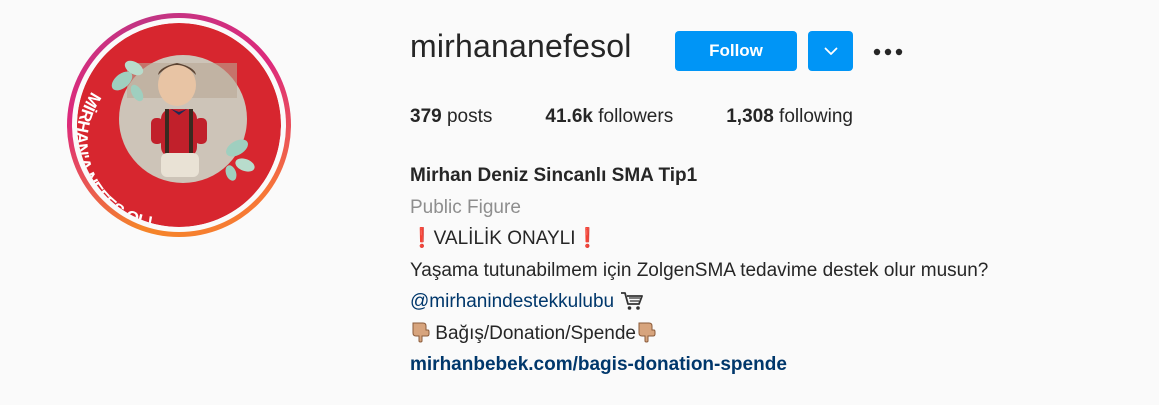 This screenshot has width=1159, height=405. I want to click on posts-count: 379, so click(426, 116).